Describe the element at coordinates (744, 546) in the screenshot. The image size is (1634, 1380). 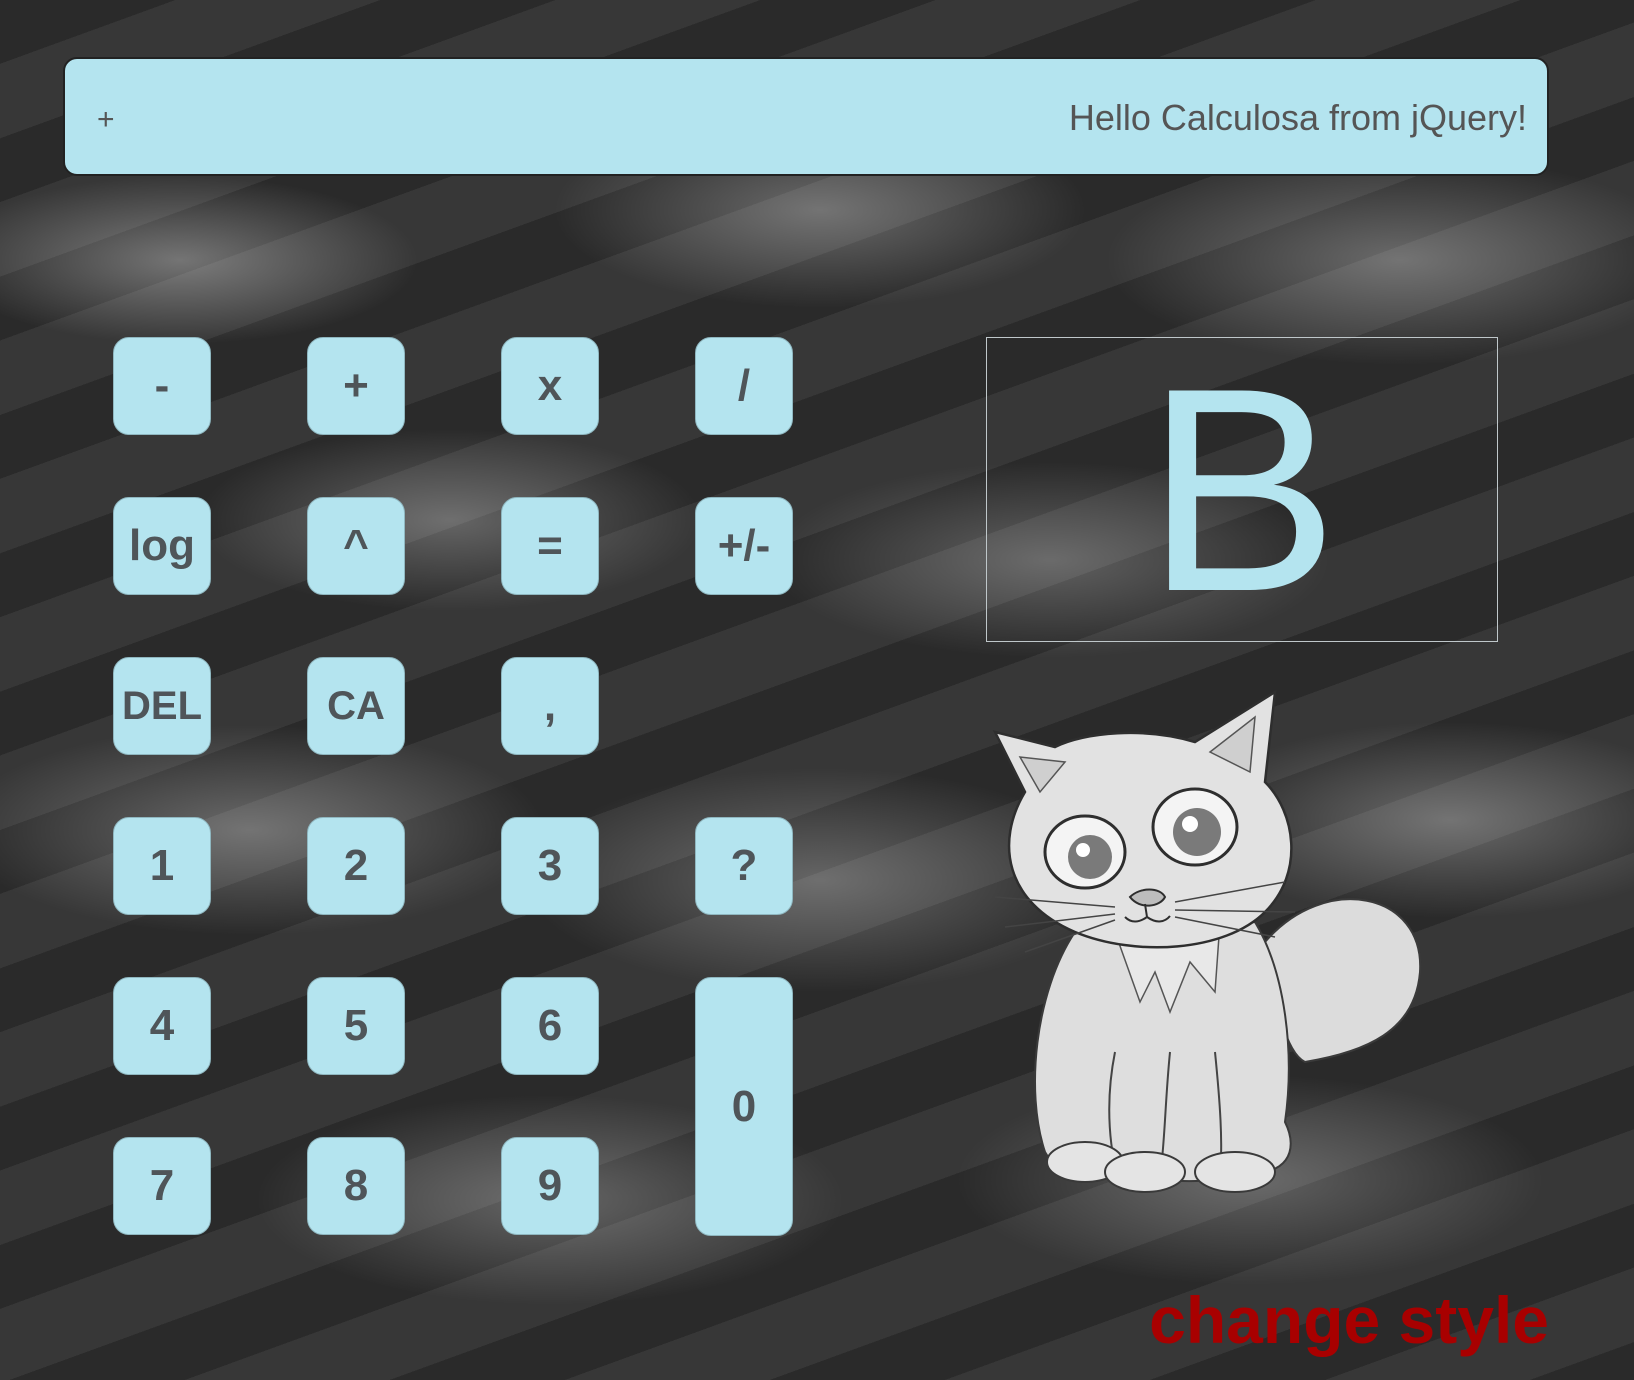
I see `negate-button: +/-` at that location.